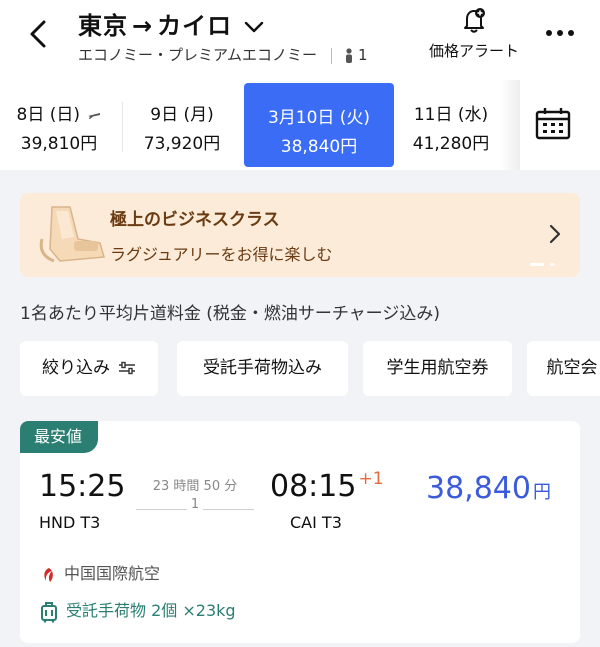 The image size is (600, 647). What do you see at coordinates (197, 55) in the screenshot?
I see `cabin-class: エコノミー・プレミアムエコノミー` at bounding box center [197, 55].